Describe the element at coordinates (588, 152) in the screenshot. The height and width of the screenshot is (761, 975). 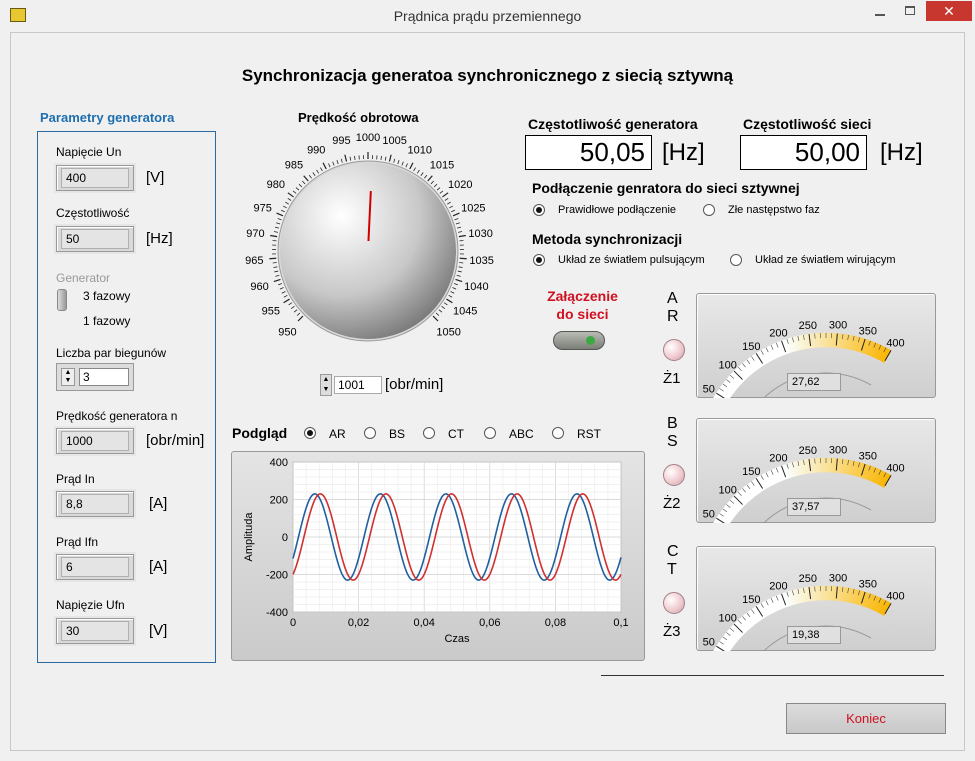
I see `freq-gen-value: 50,05` at that location.